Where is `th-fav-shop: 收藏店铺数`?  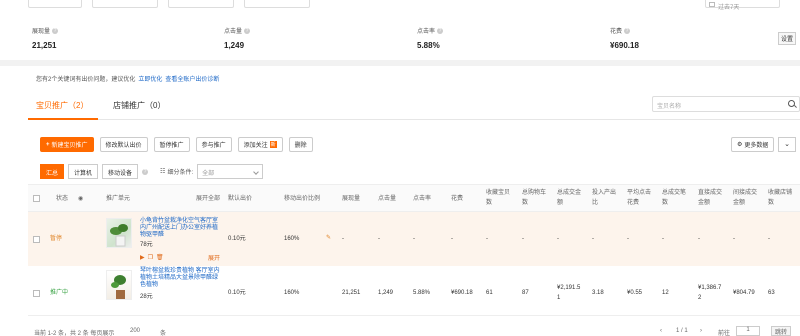
th-fav-shop: 收藏店铺数 is located at coordinates (780, 198).